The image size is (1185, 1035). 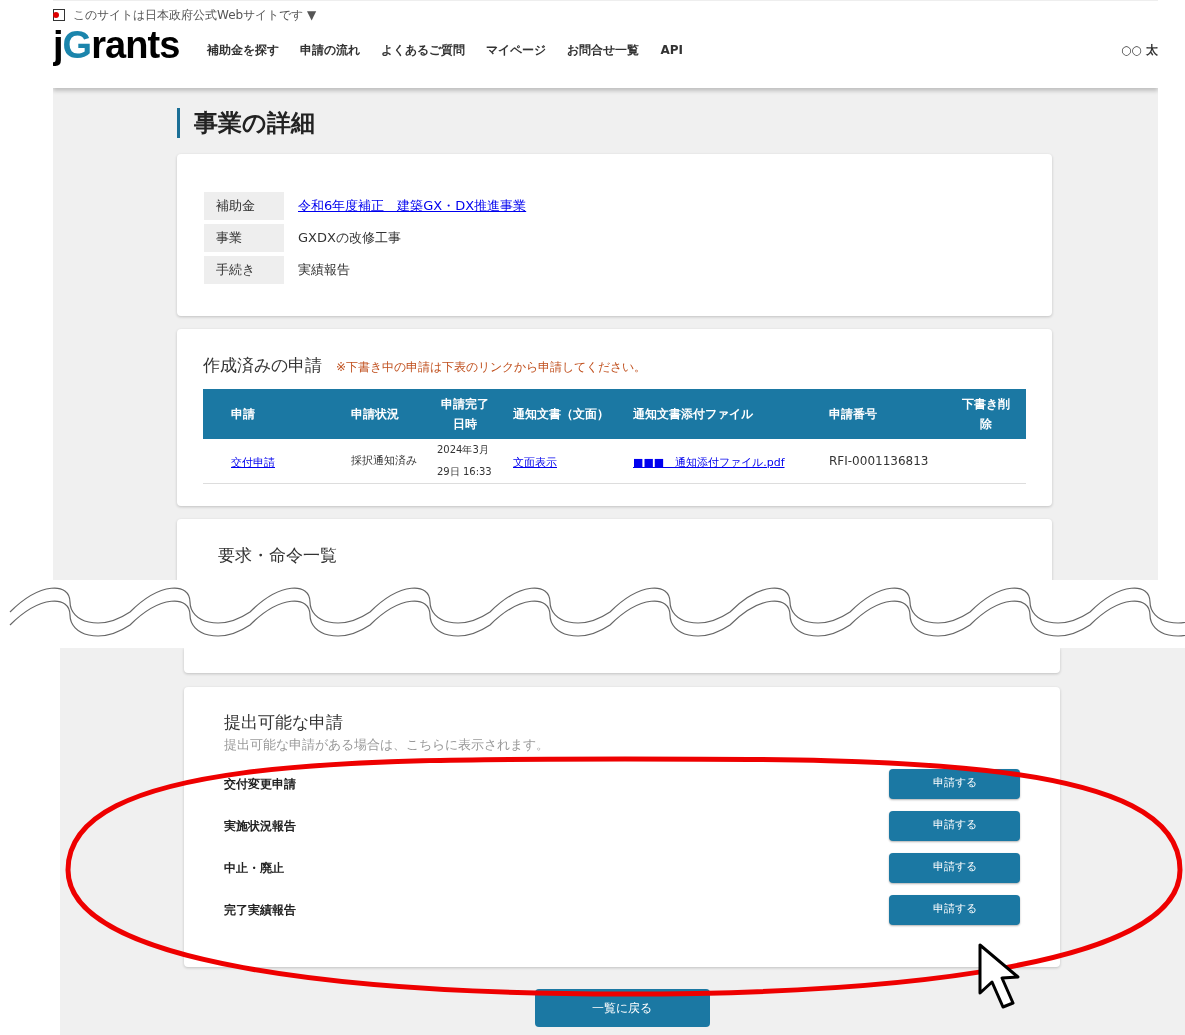 What do you see at coordinates (491, 367) in the screenshot?
I see `note-text: ※下書き中の申請は下表のリンクから申請してください。` at bounding box center [491, 367].